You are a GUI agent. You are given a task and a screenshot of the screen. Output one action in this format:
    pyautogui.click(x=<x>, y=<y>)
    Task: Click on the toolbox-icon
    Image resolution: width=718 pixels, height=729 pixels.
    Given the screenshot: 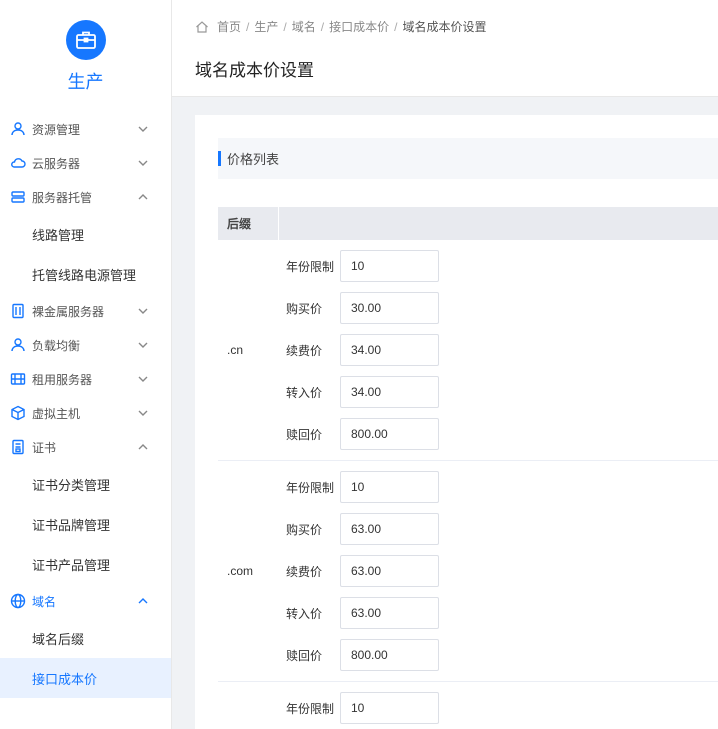 What is the action you would take?
    pyautogui.click(x=85, y=40)
    